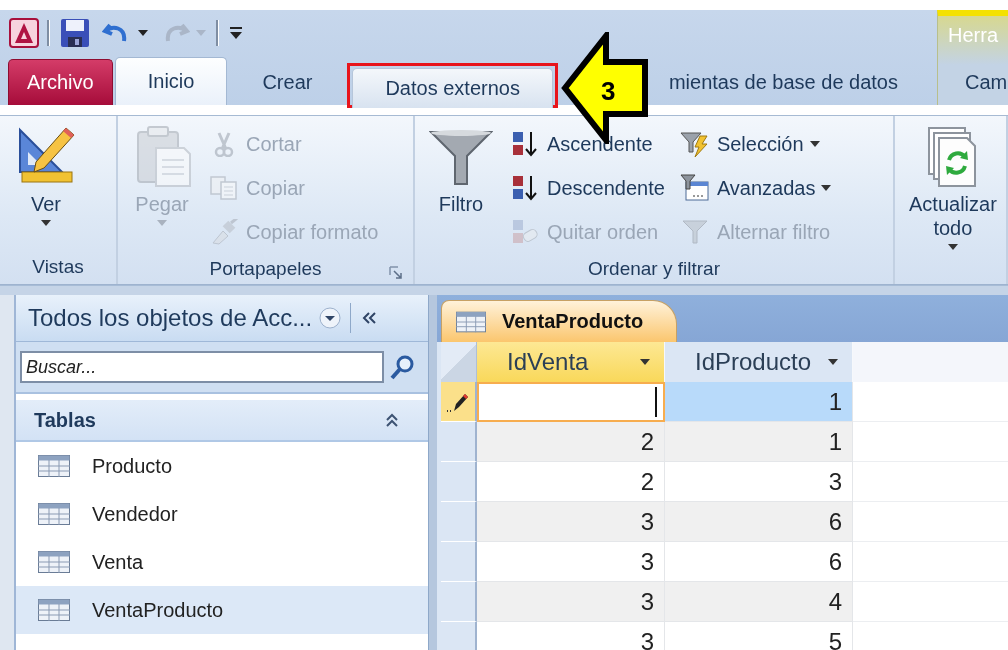 This screenshot has height=650, width=1008. I want to click on double-chevron-left-icon, so click(369, 318).